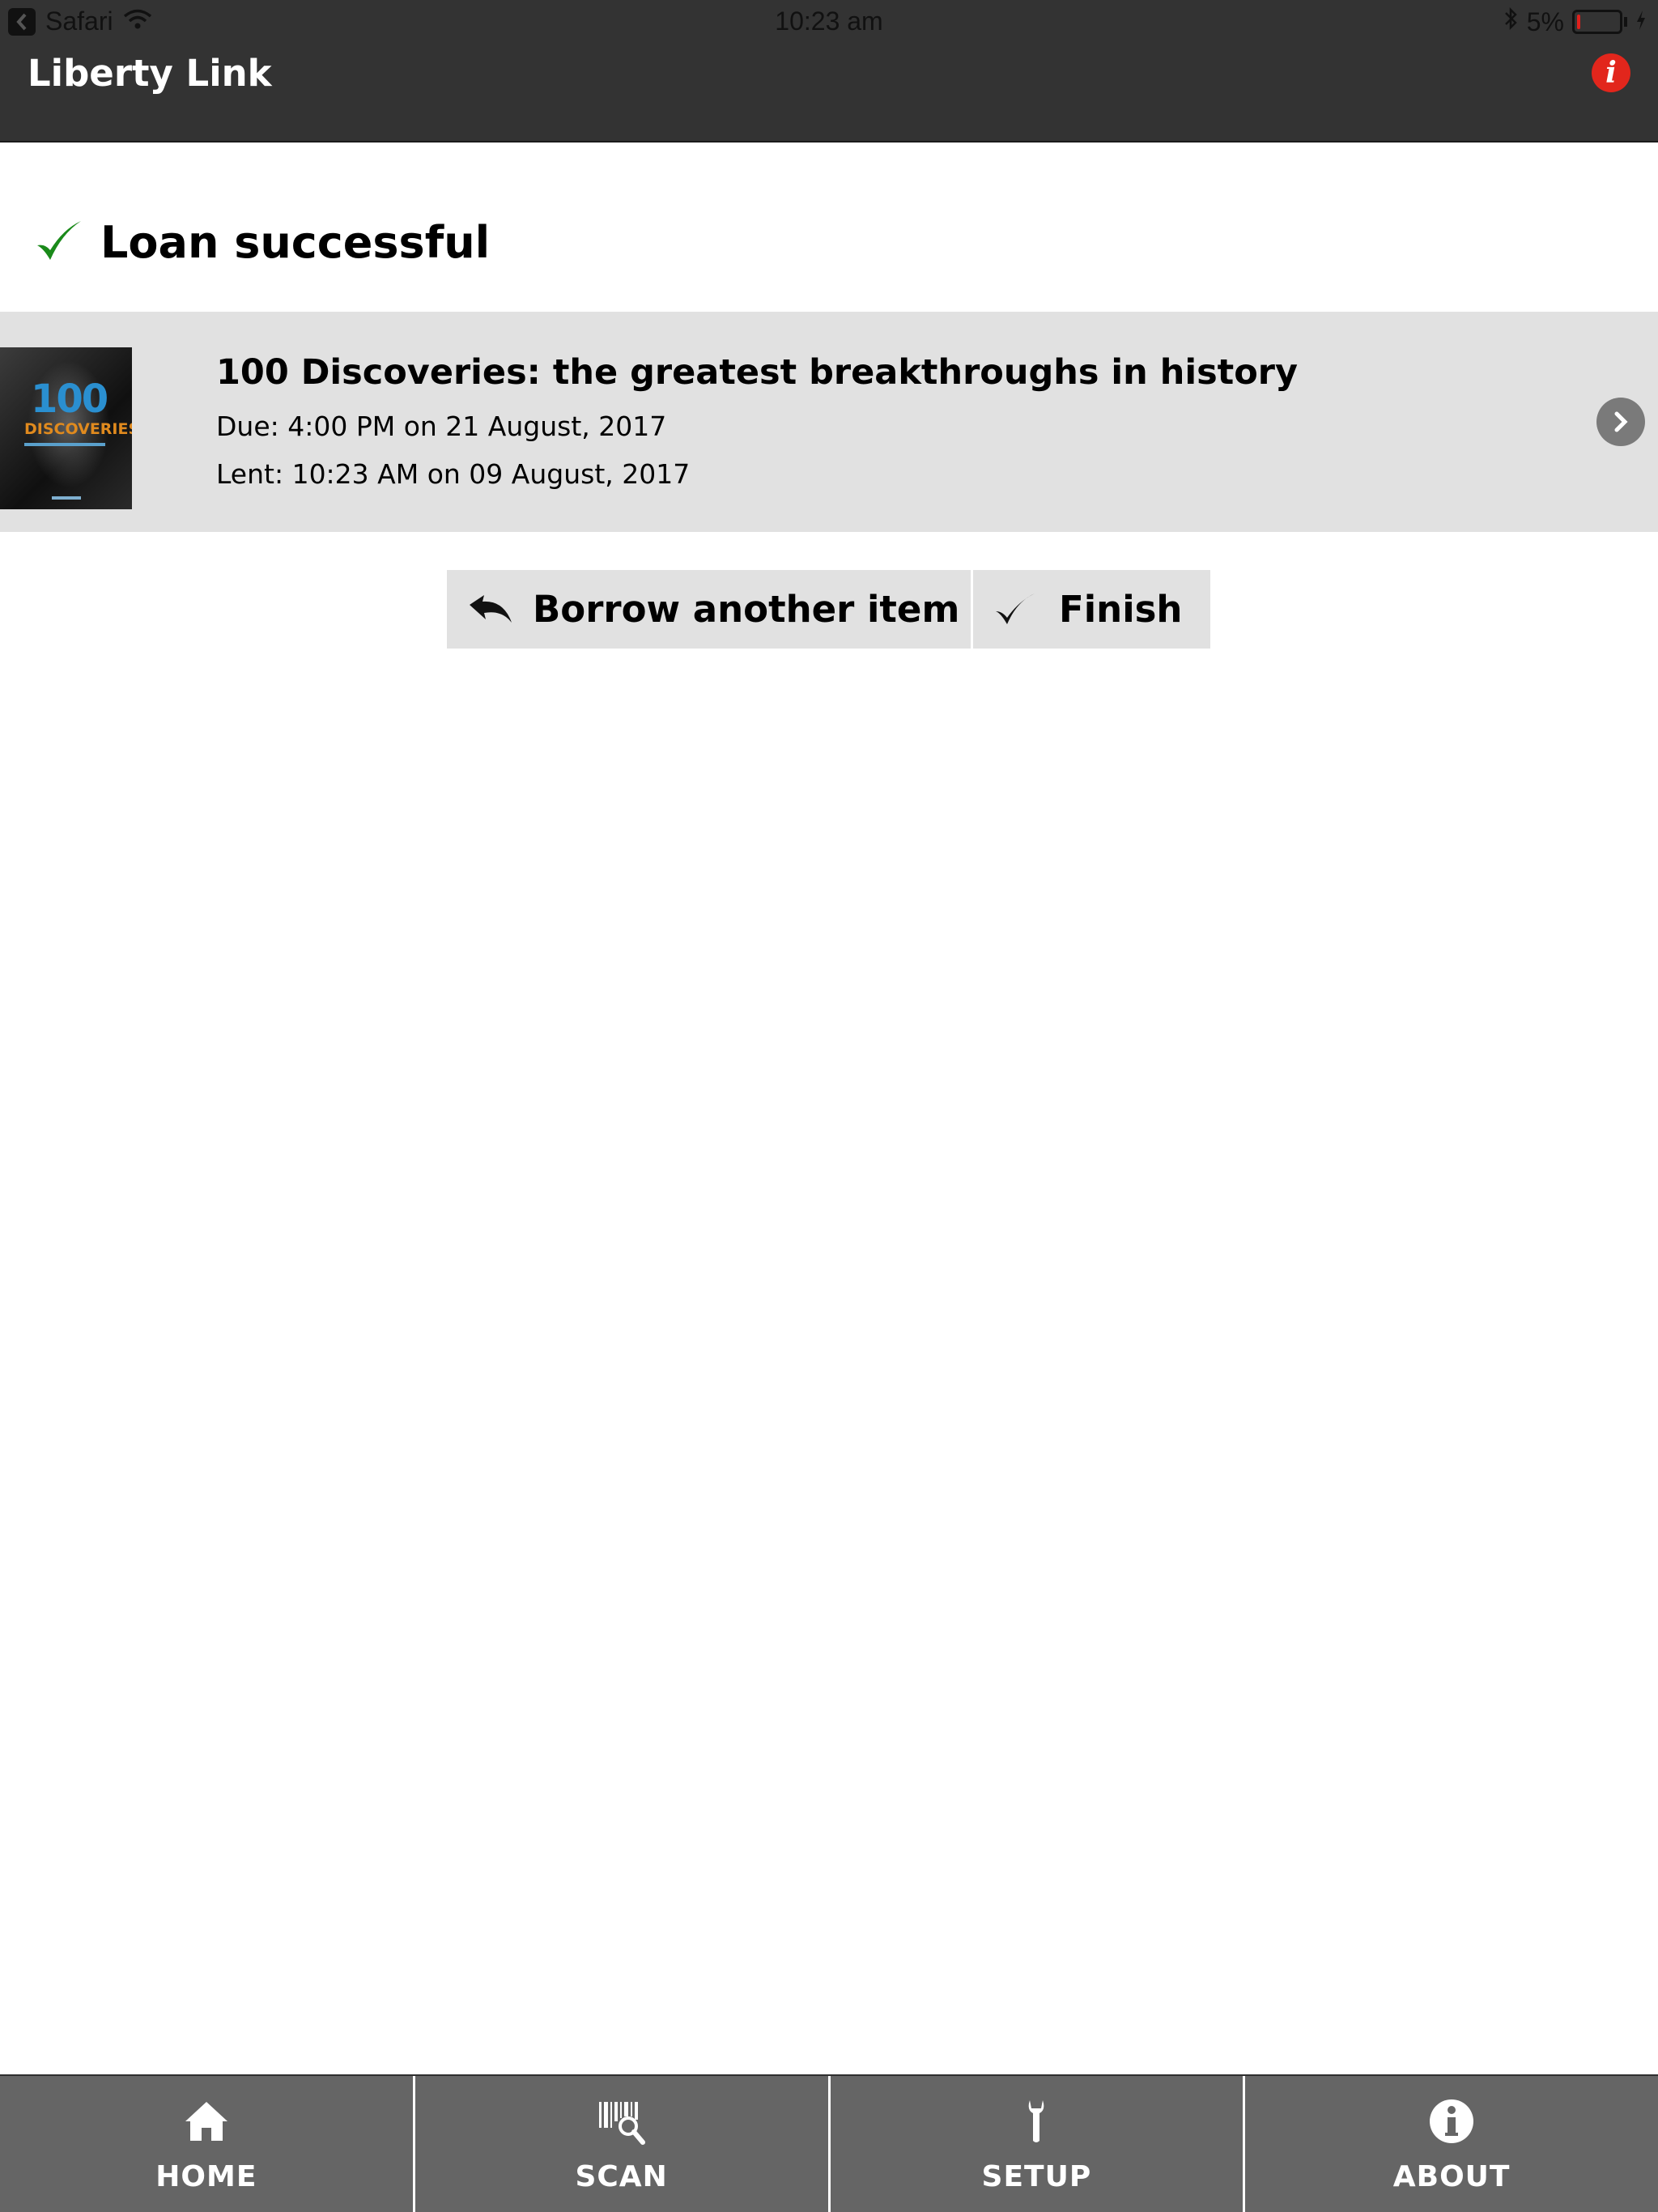 The width and height of the screenshot is (1658, 2212). I want to click on finish-label: Finish, so click(1121, 610).